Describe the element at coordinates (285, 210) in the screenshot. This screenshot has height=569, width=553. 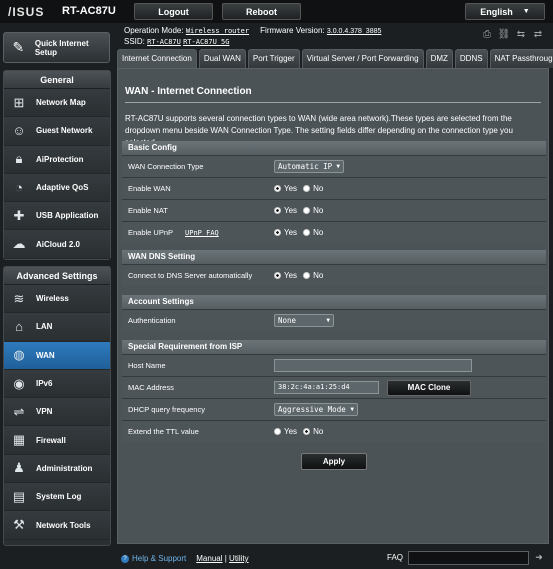
I see `enable-nat-yes-radio: Yes` at that location.